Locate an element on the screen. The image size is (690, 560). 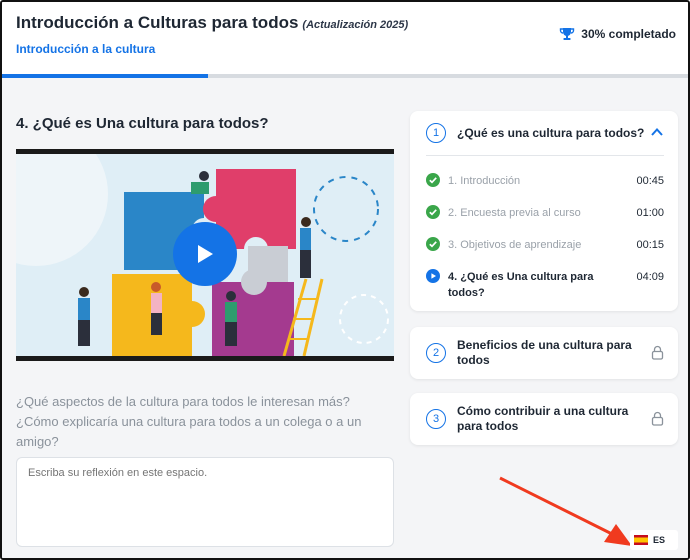
module-title-1: ¿Qué es una cultura para todos? is located at coordinates (552, 133).